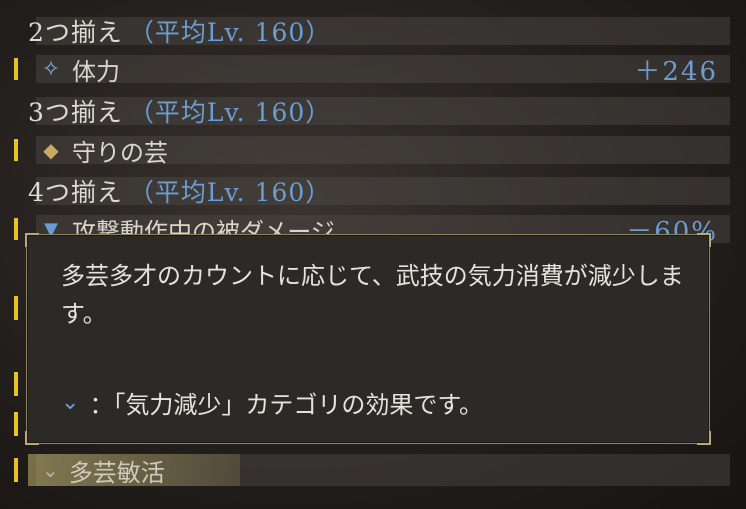  I want to click on tooltip-note-text: ：「気力減少」カテゴリの効果です。, so click(286, 405).